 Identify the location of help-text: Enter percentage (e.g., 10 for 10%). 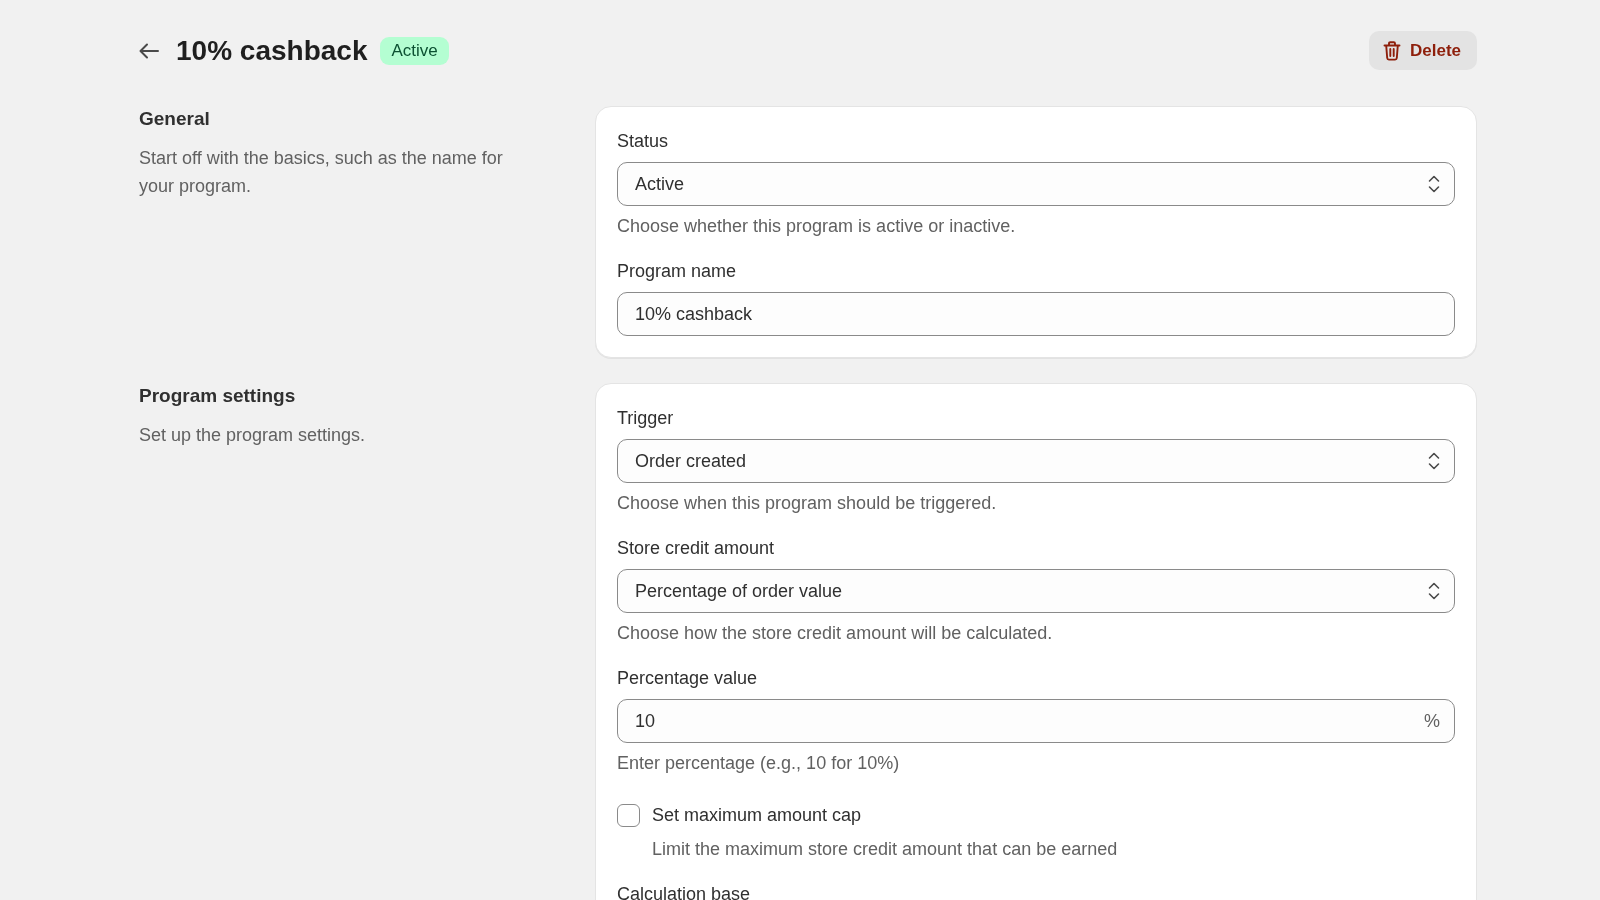
(758, 763).